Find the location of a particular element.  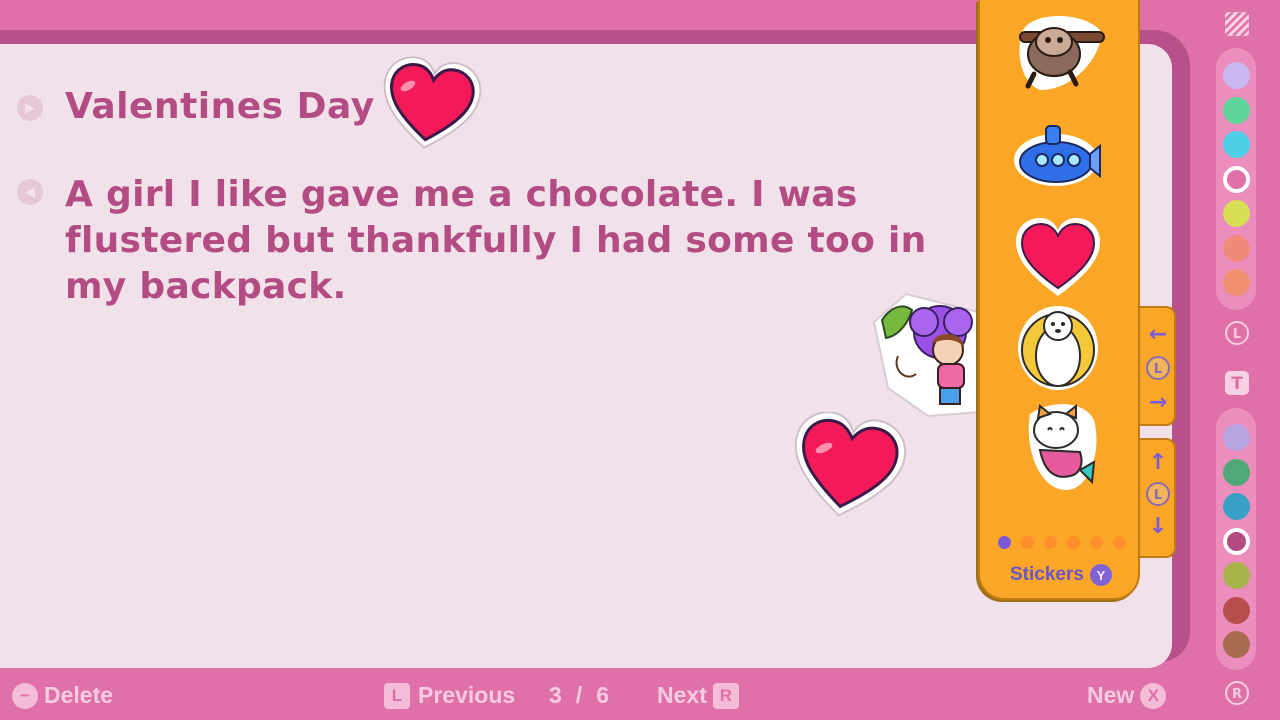

arrow-down-icon: ↓ is located at coordinates (1158, 526).